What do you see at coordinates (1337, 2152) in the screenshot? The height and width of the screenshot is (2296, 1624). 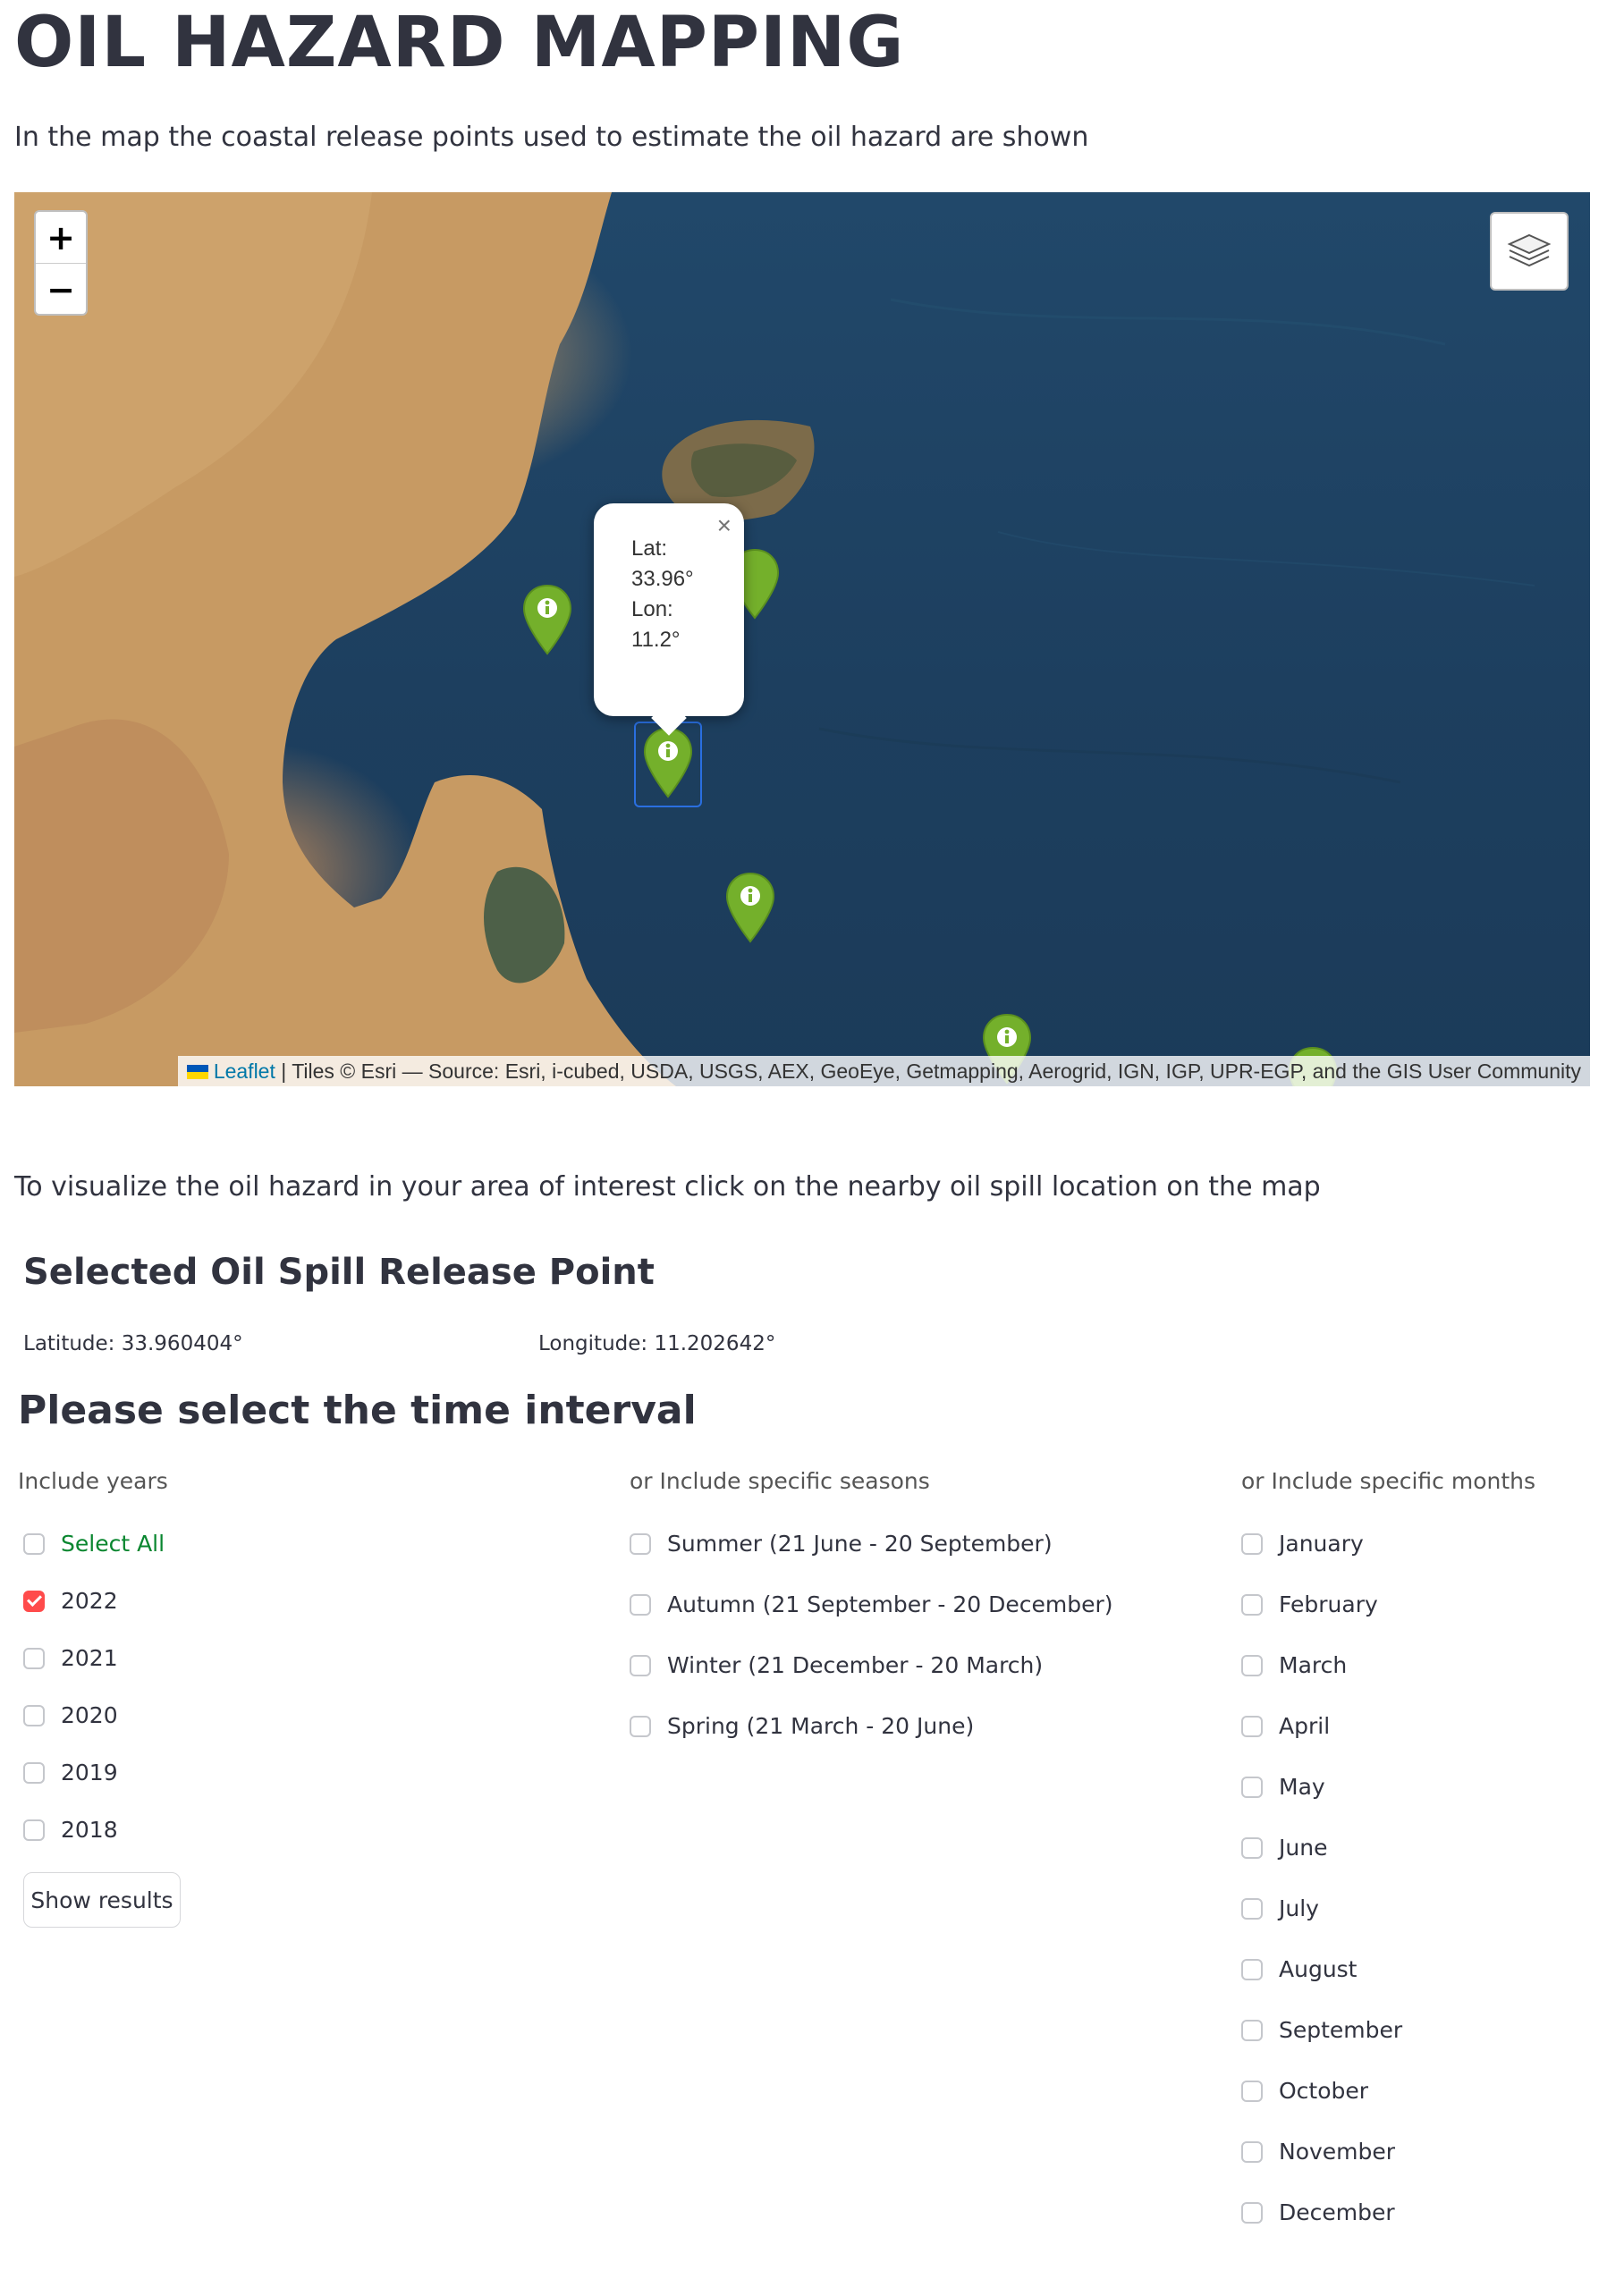 I see `checkbox-label: November` at bounding box center [1337, 2152].